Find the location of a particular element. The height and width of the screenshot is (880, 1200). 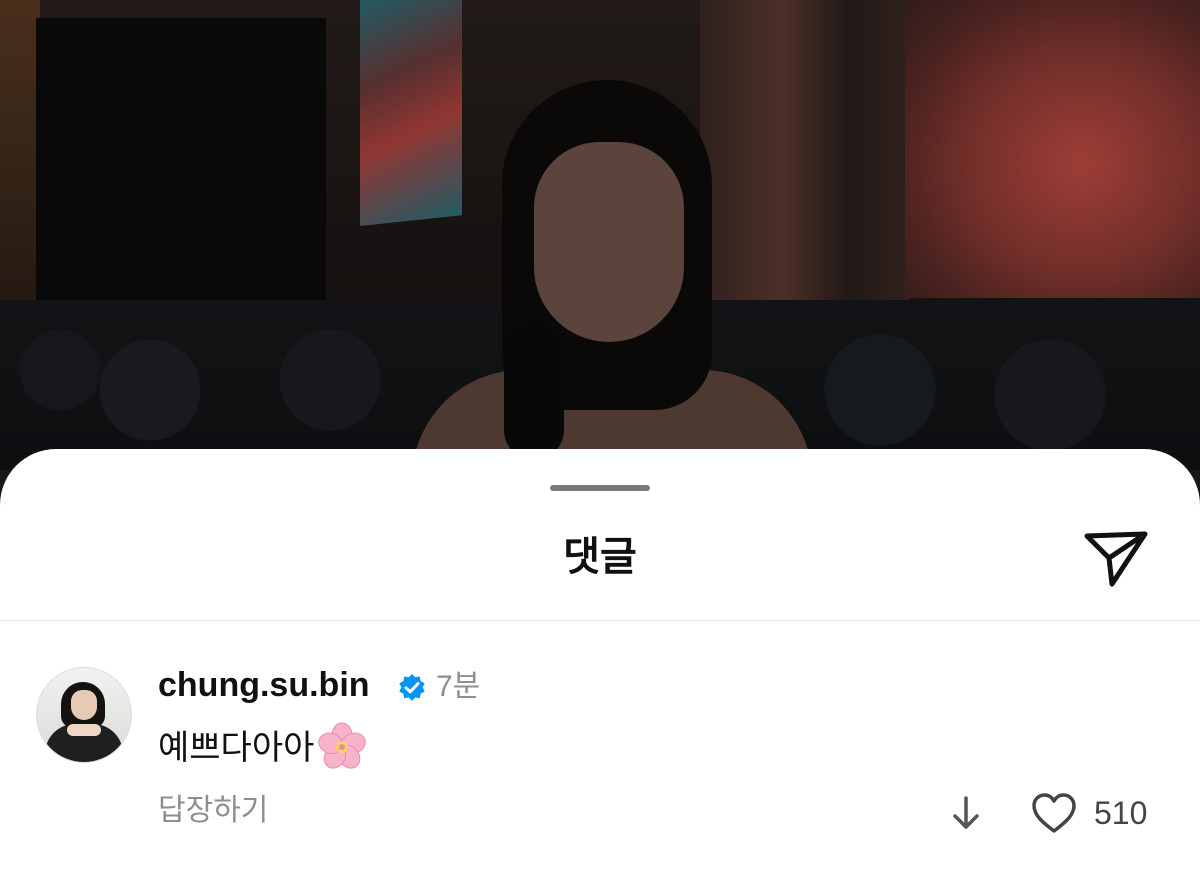

reply-button: 답장하기 is located at coordinates (213, 811).